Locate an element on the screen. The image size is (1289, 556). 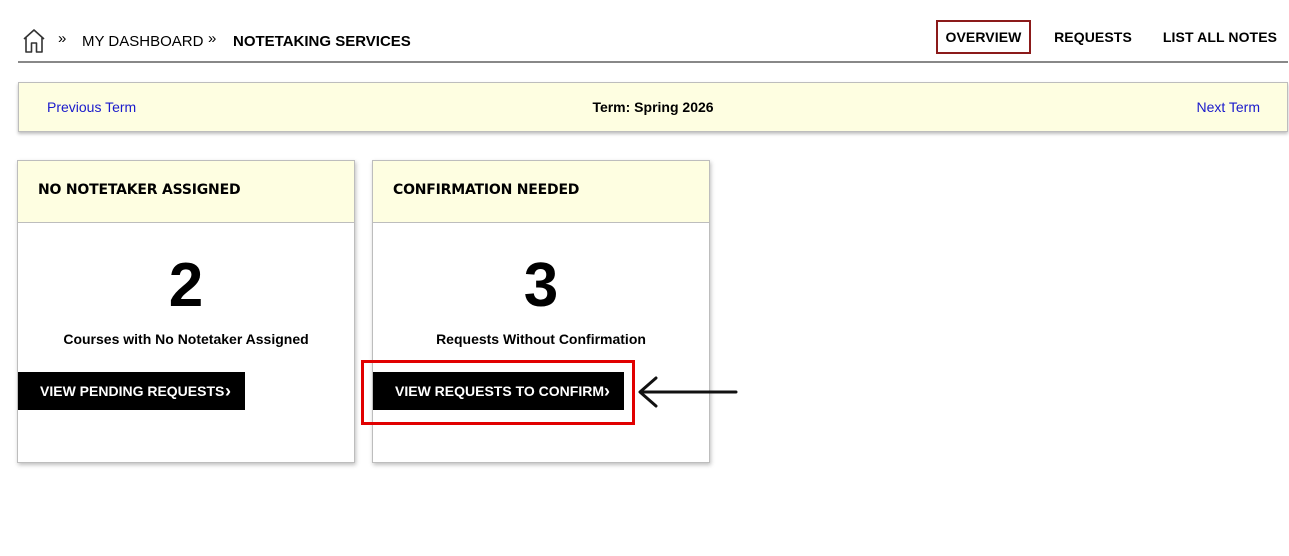
highlight-annotation-box is located at coordinates (498, 392).